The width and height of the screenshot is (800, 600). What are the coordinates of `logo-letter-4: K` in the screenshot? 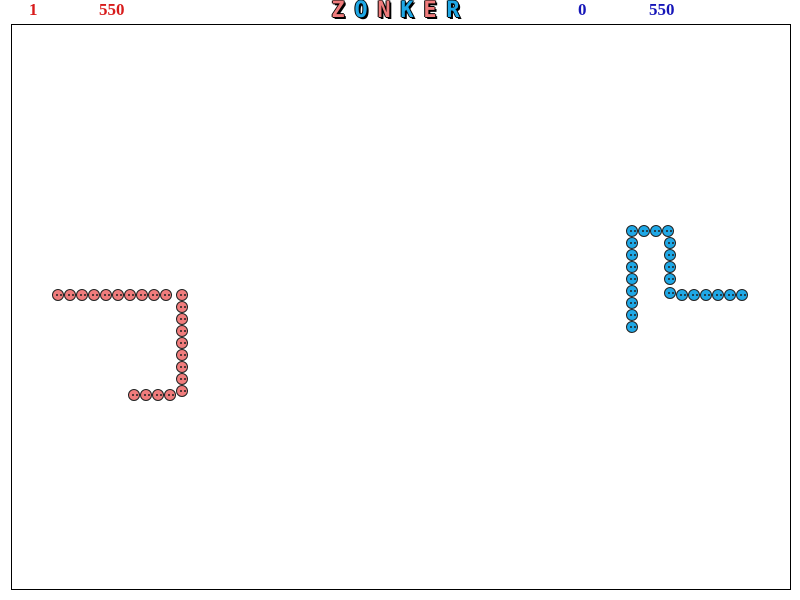 It's located at (407, 11).